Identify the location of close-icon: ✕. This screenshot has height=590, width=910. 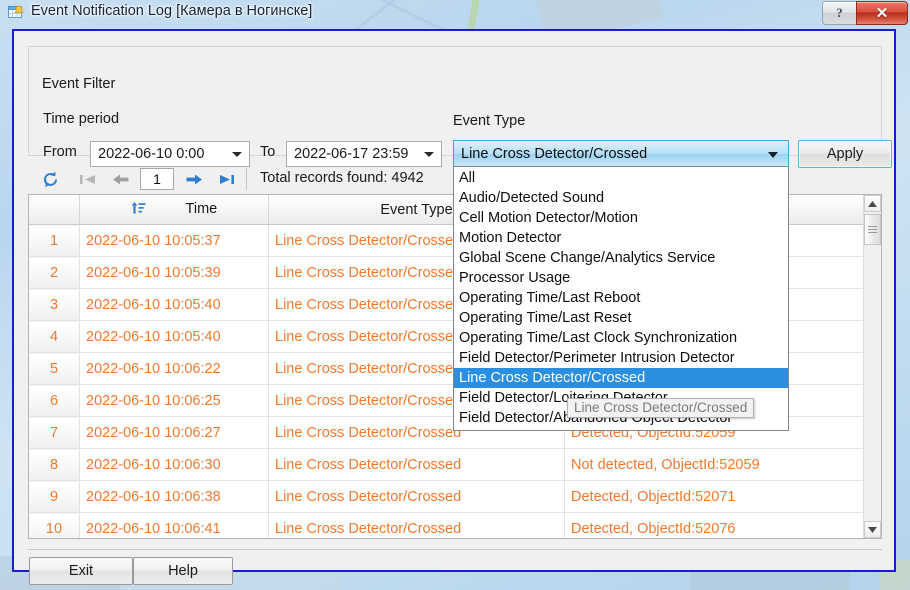
(882, 13).